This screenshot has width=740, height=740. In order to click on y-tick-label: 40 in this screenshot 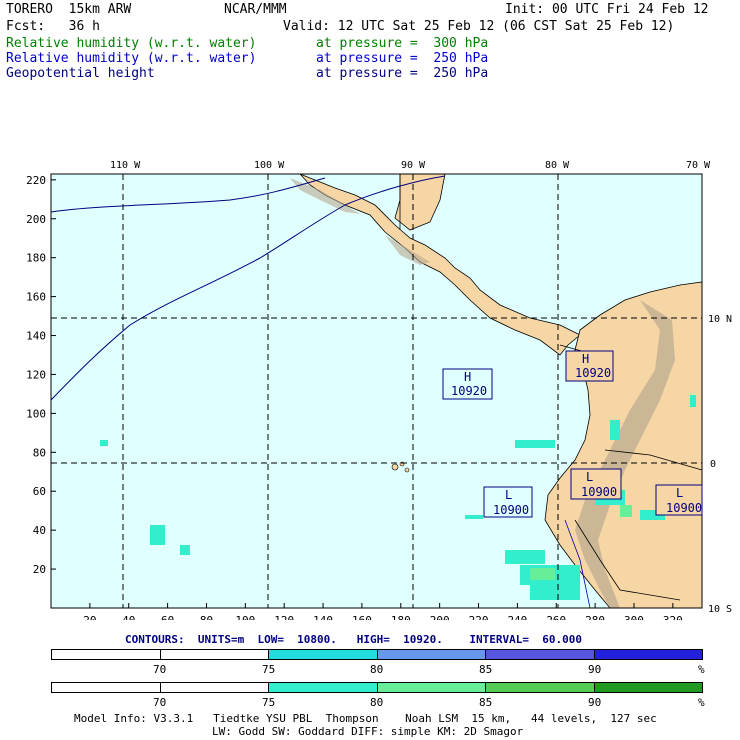, I will do `click(39, 530)`.